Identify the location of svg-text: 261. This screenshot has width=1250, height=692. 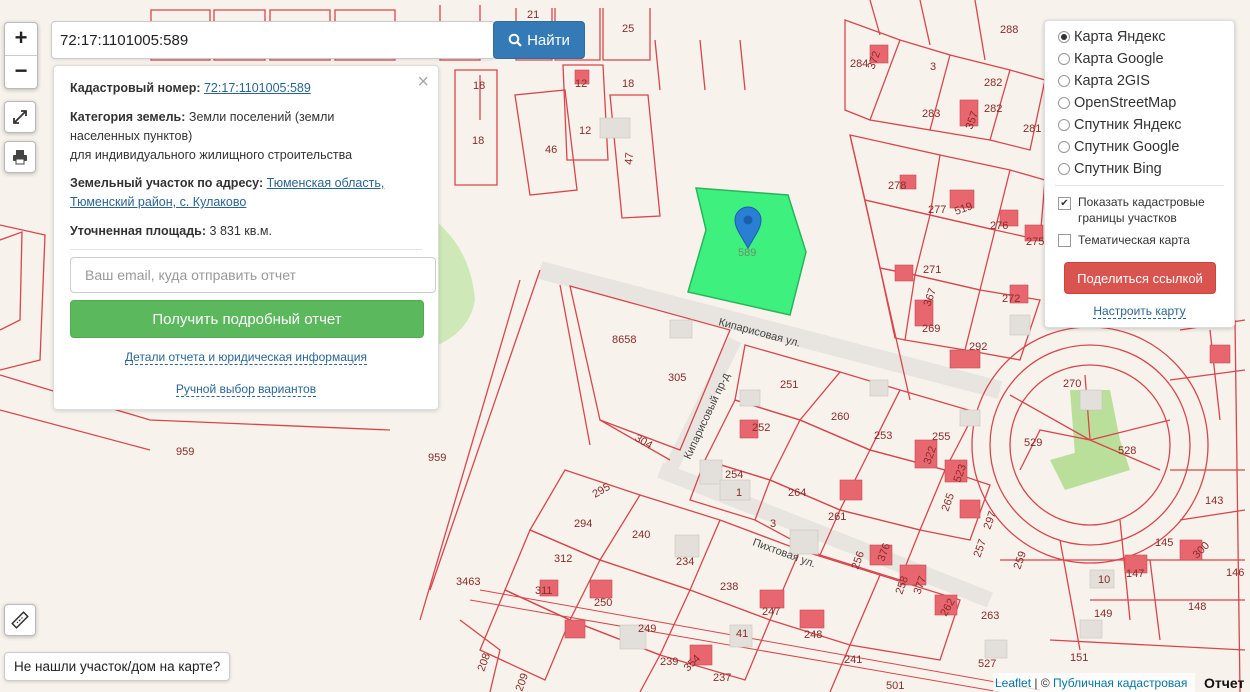
(837, 517).